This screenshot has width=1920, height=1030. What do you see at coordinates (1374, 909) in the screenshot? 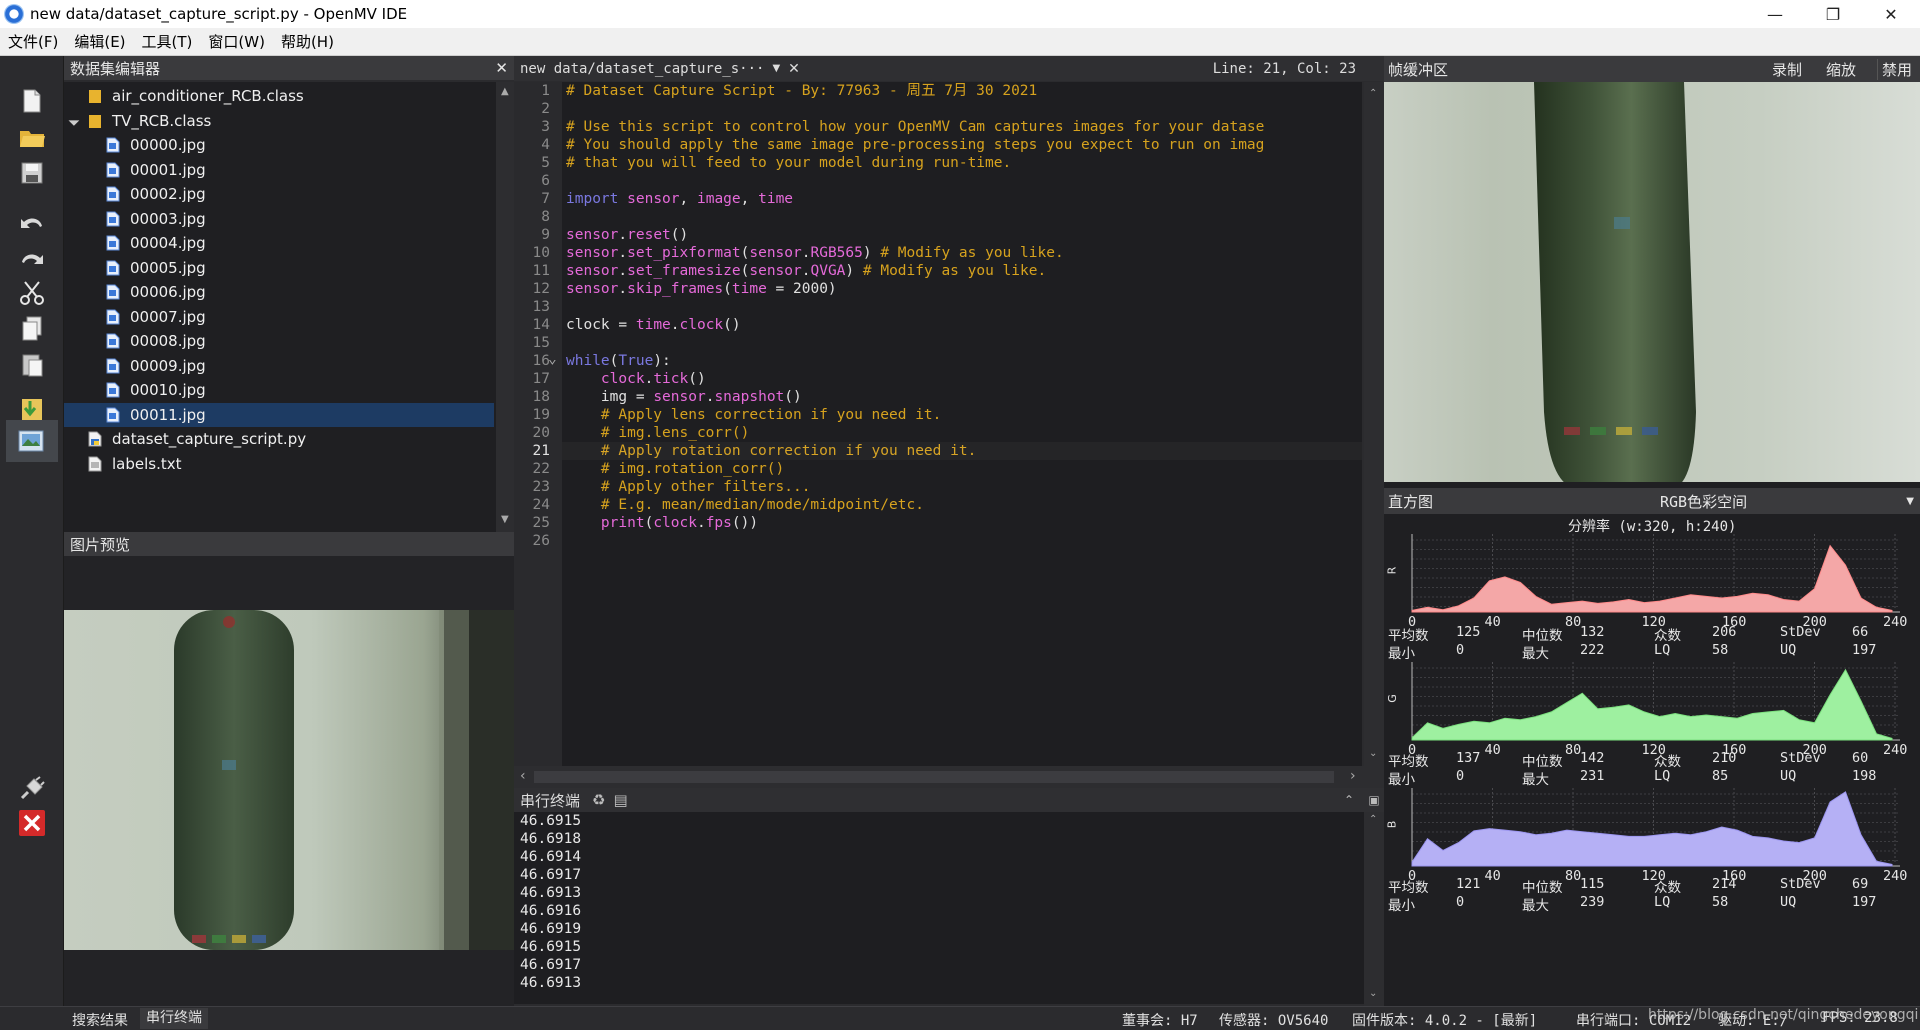
I see `serial-scrollbar: ⌃ ⌄` at bounding box center [1374, 909].